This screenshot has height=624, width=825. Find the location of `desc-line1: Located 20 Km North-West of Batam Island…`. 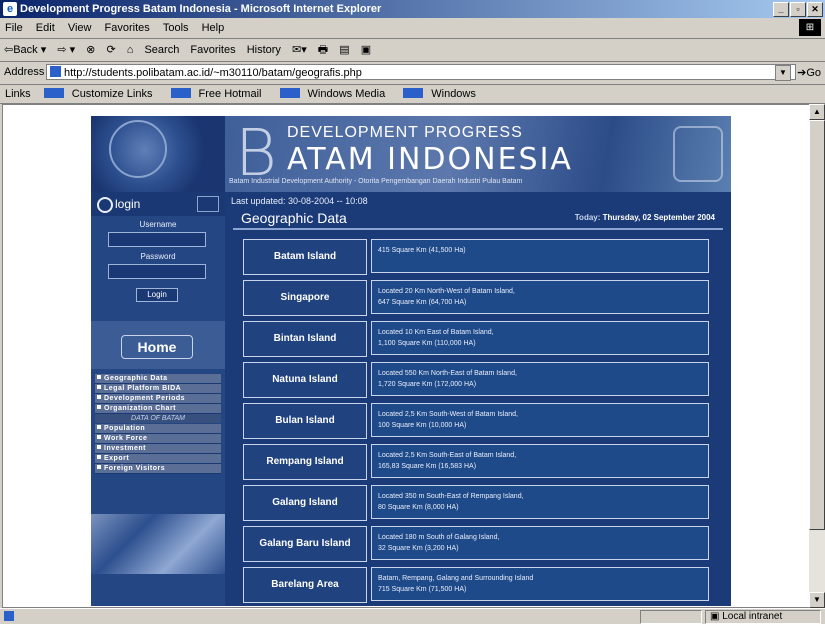

desc-line1: Located 20 Km North-West of Batam Island… is located at coordinates (446, 291).